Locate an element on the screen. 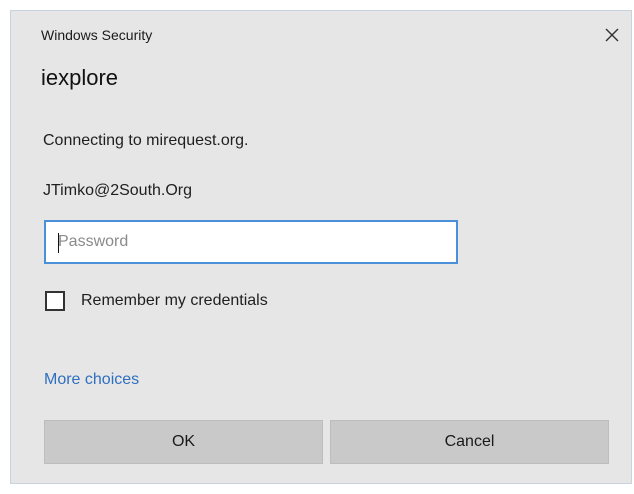  cancel-button-label: Cancel is located at coordinates (469, 441).